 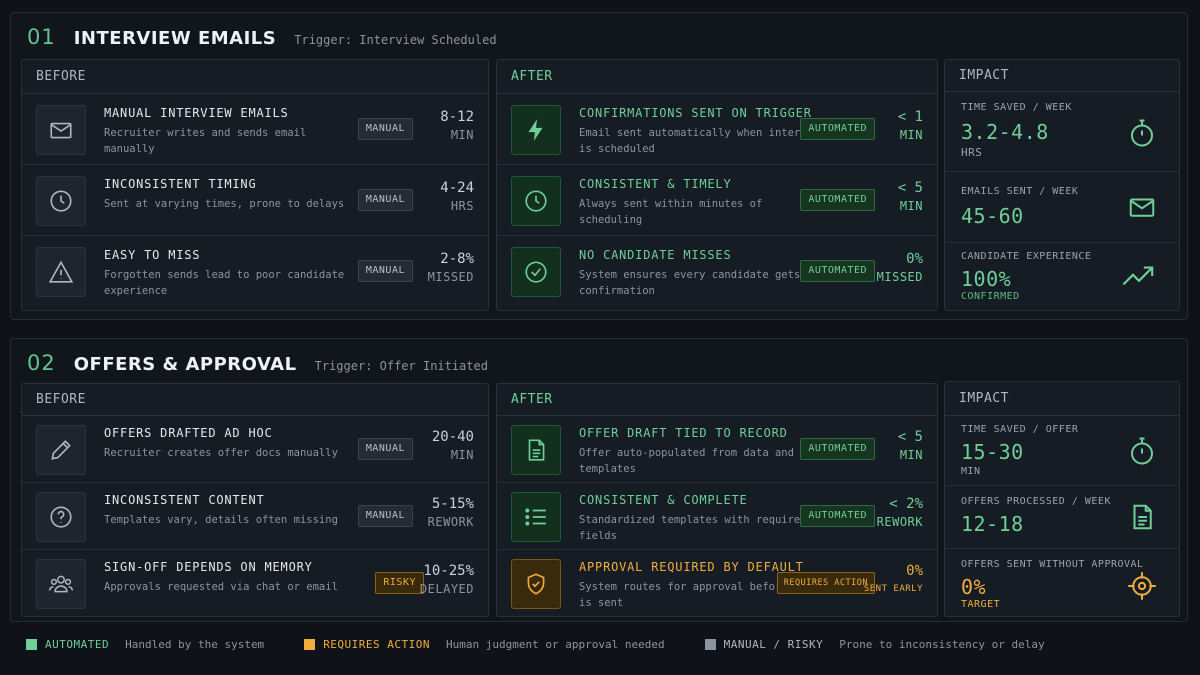 What do you see at coordinates (457, 188) in the screenshot?
I see `metric-value: 4-24` at bounding box center [457, 188].